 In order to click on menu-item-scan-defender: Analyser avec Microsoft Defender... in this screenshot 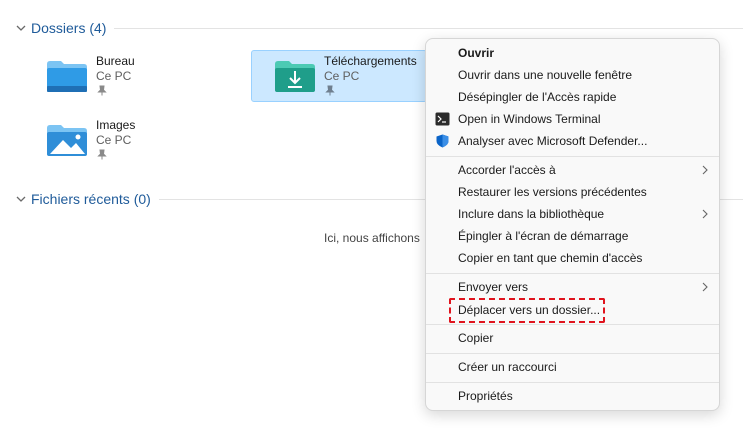, I will do `click(572, 141)`.